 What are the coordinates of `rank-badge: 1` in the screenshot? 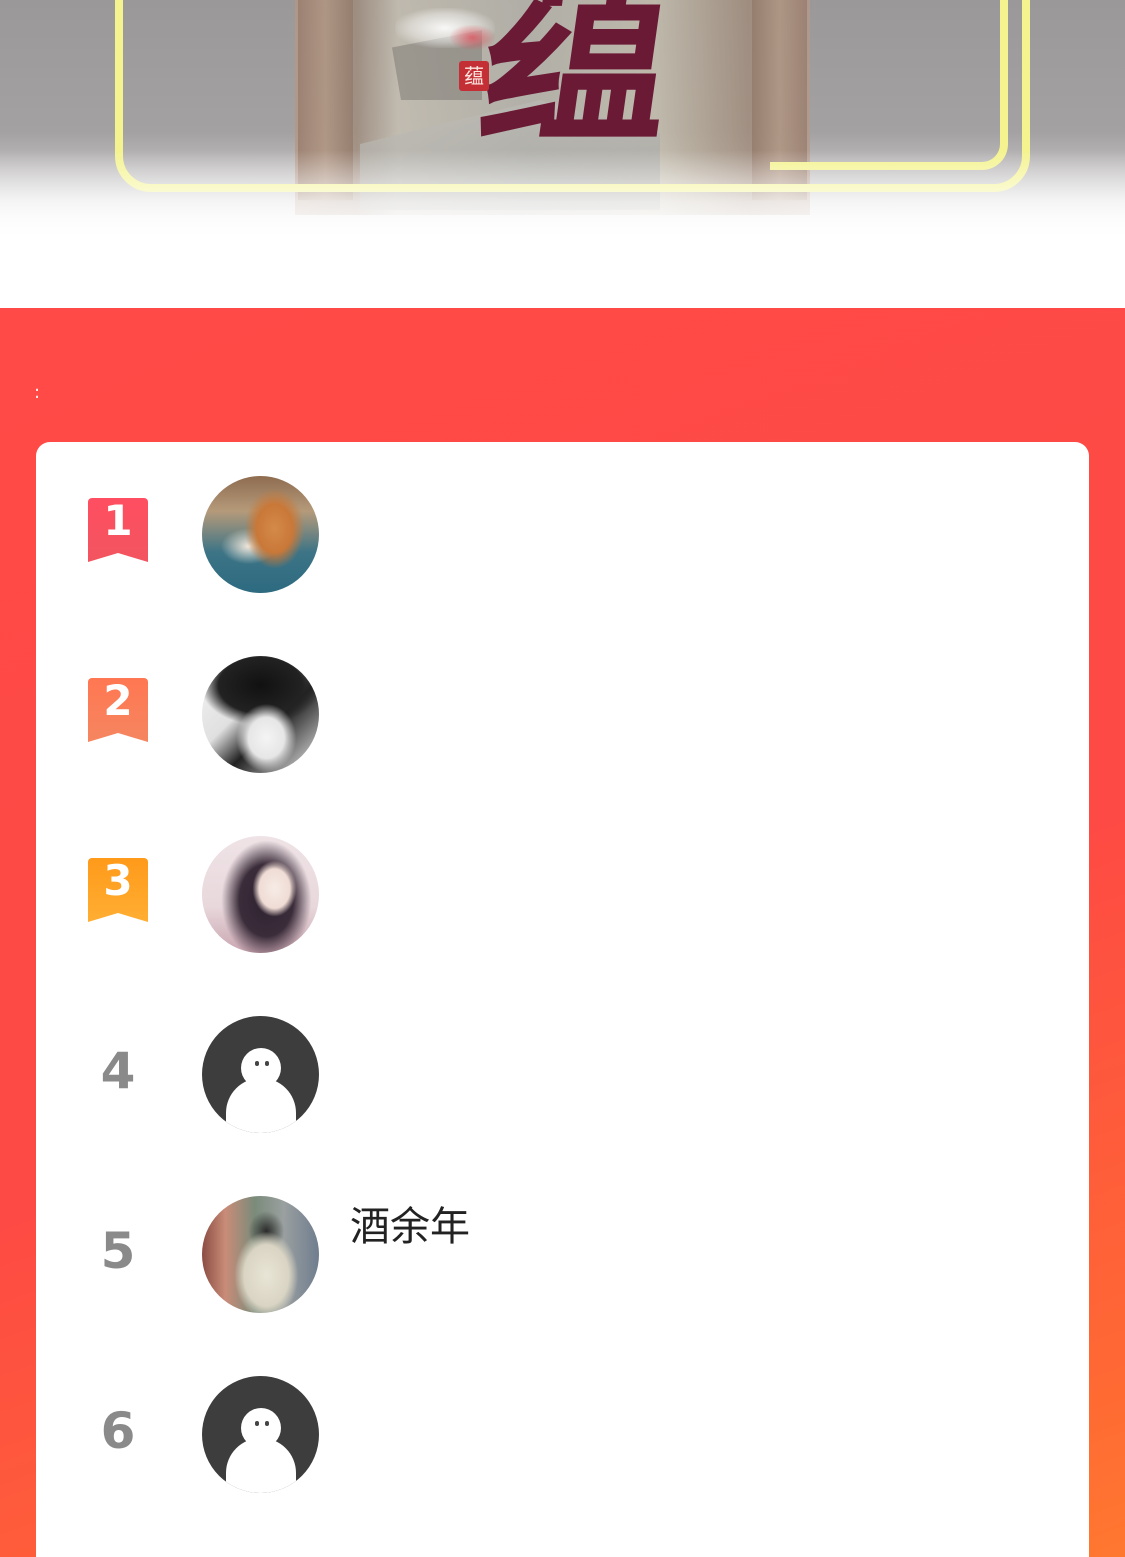 It's located at (118, 530).